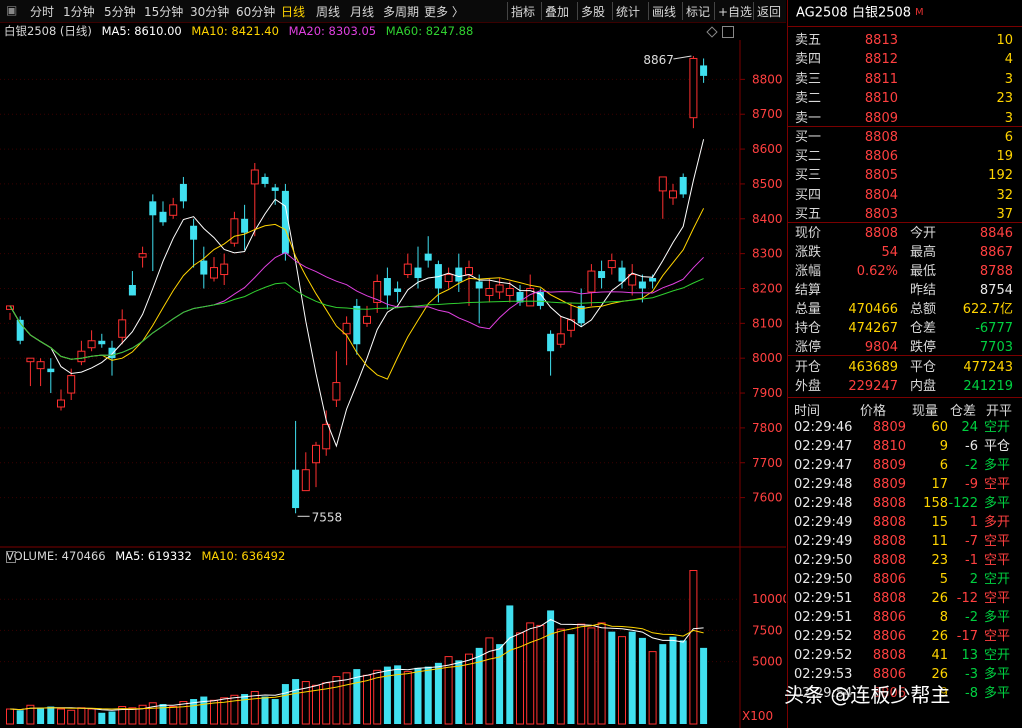 This screenshot has width=1022, height=728. Describe the element at coordinates (1008, 118) in the screenshot. I see `order-volume: 3` at that location.